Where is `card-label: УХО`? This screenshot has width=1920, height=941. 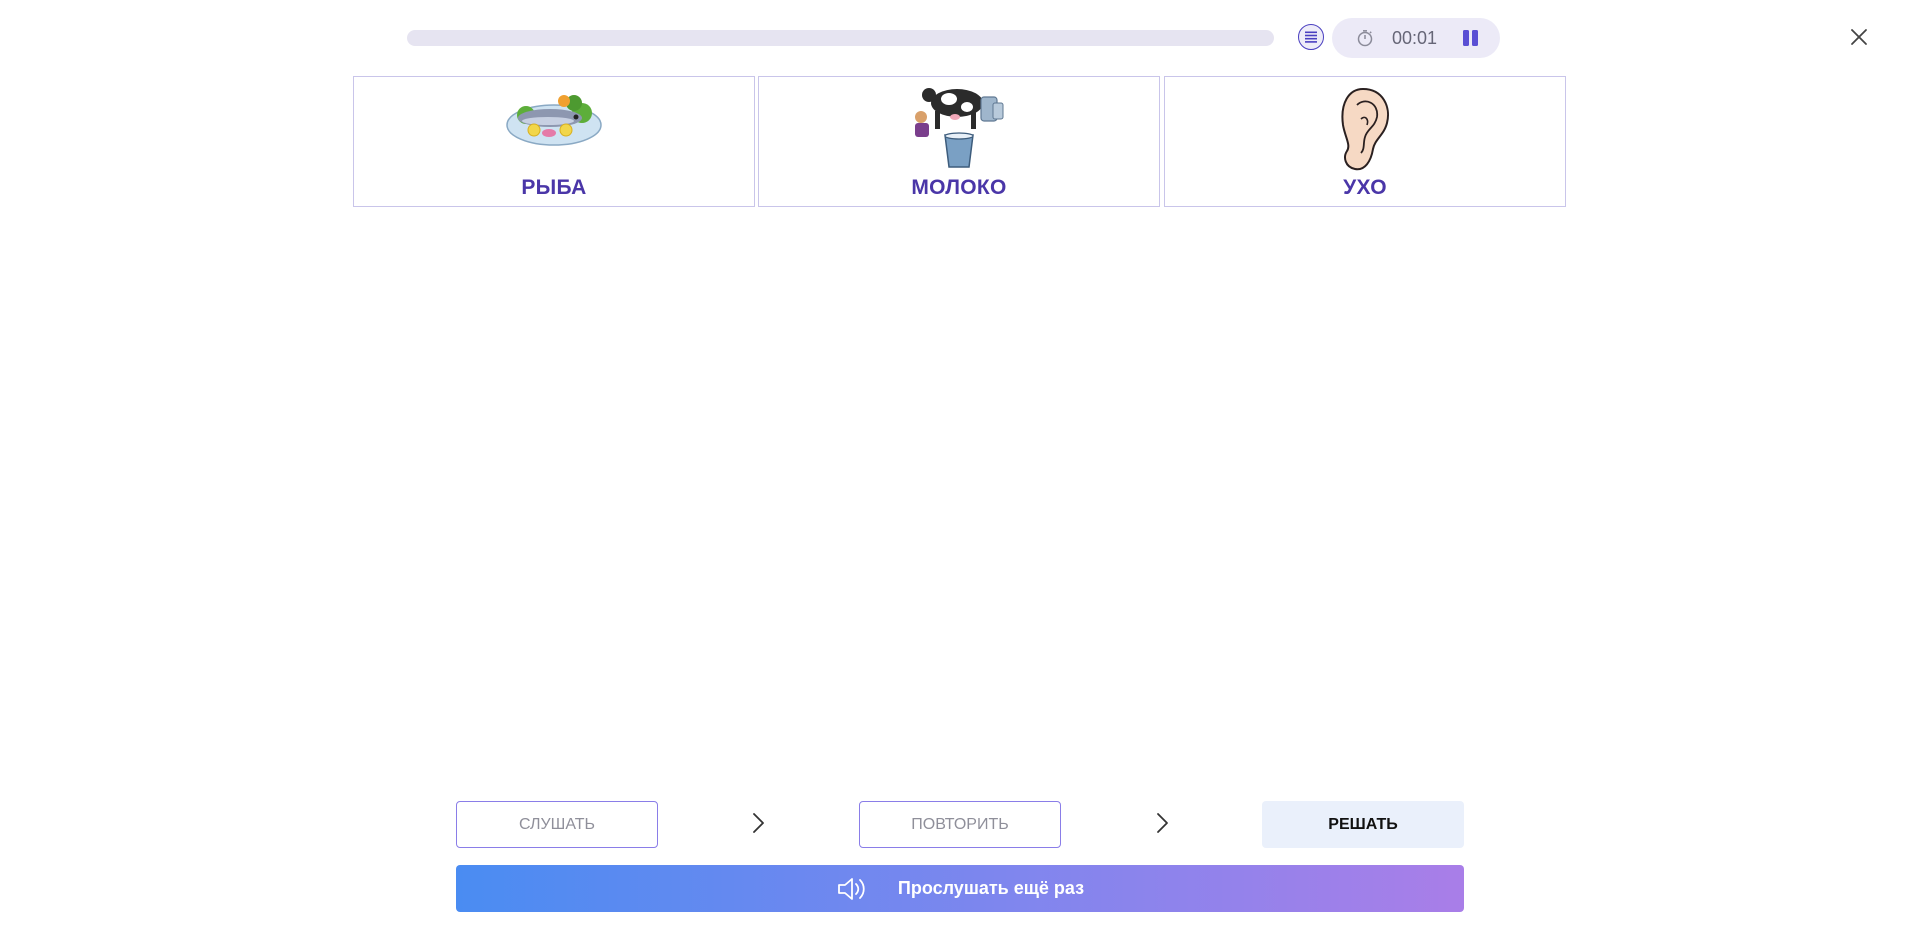 card-label: УХО is located at coordinates (1365, 187).